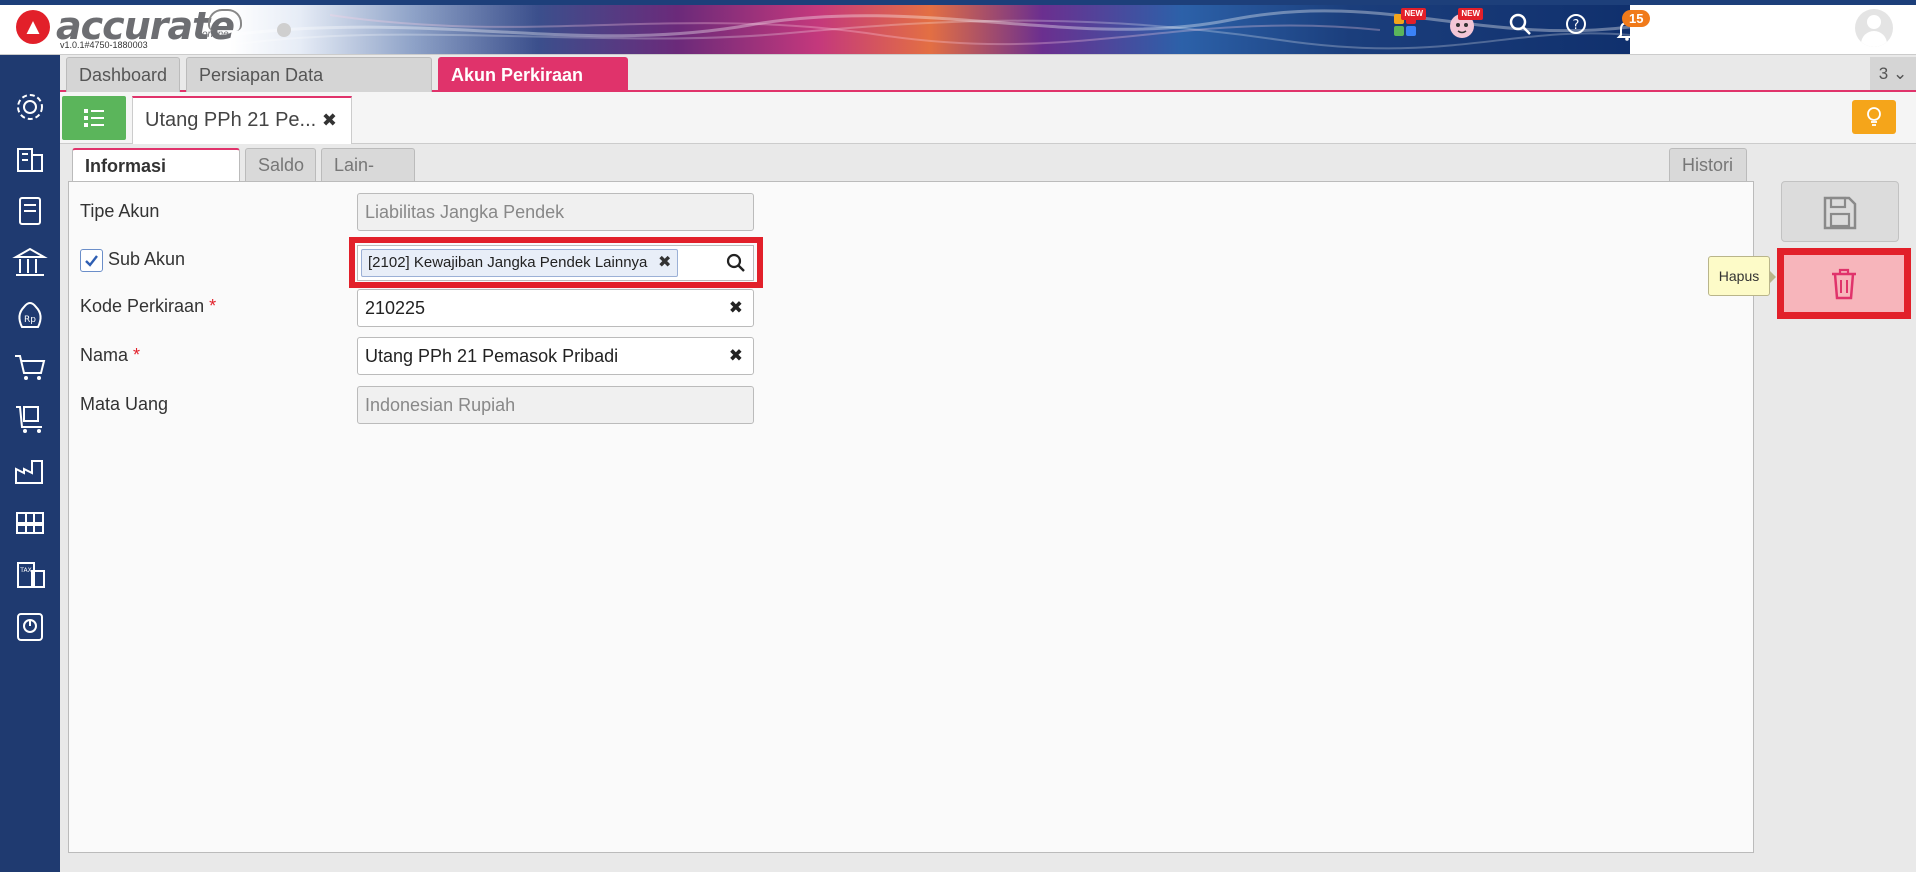 This screenshot has width=1916, height=872. Describe the element at coordinates (1408, 25) in the screenshot. I see `apps-new-button: NEW` at that location.